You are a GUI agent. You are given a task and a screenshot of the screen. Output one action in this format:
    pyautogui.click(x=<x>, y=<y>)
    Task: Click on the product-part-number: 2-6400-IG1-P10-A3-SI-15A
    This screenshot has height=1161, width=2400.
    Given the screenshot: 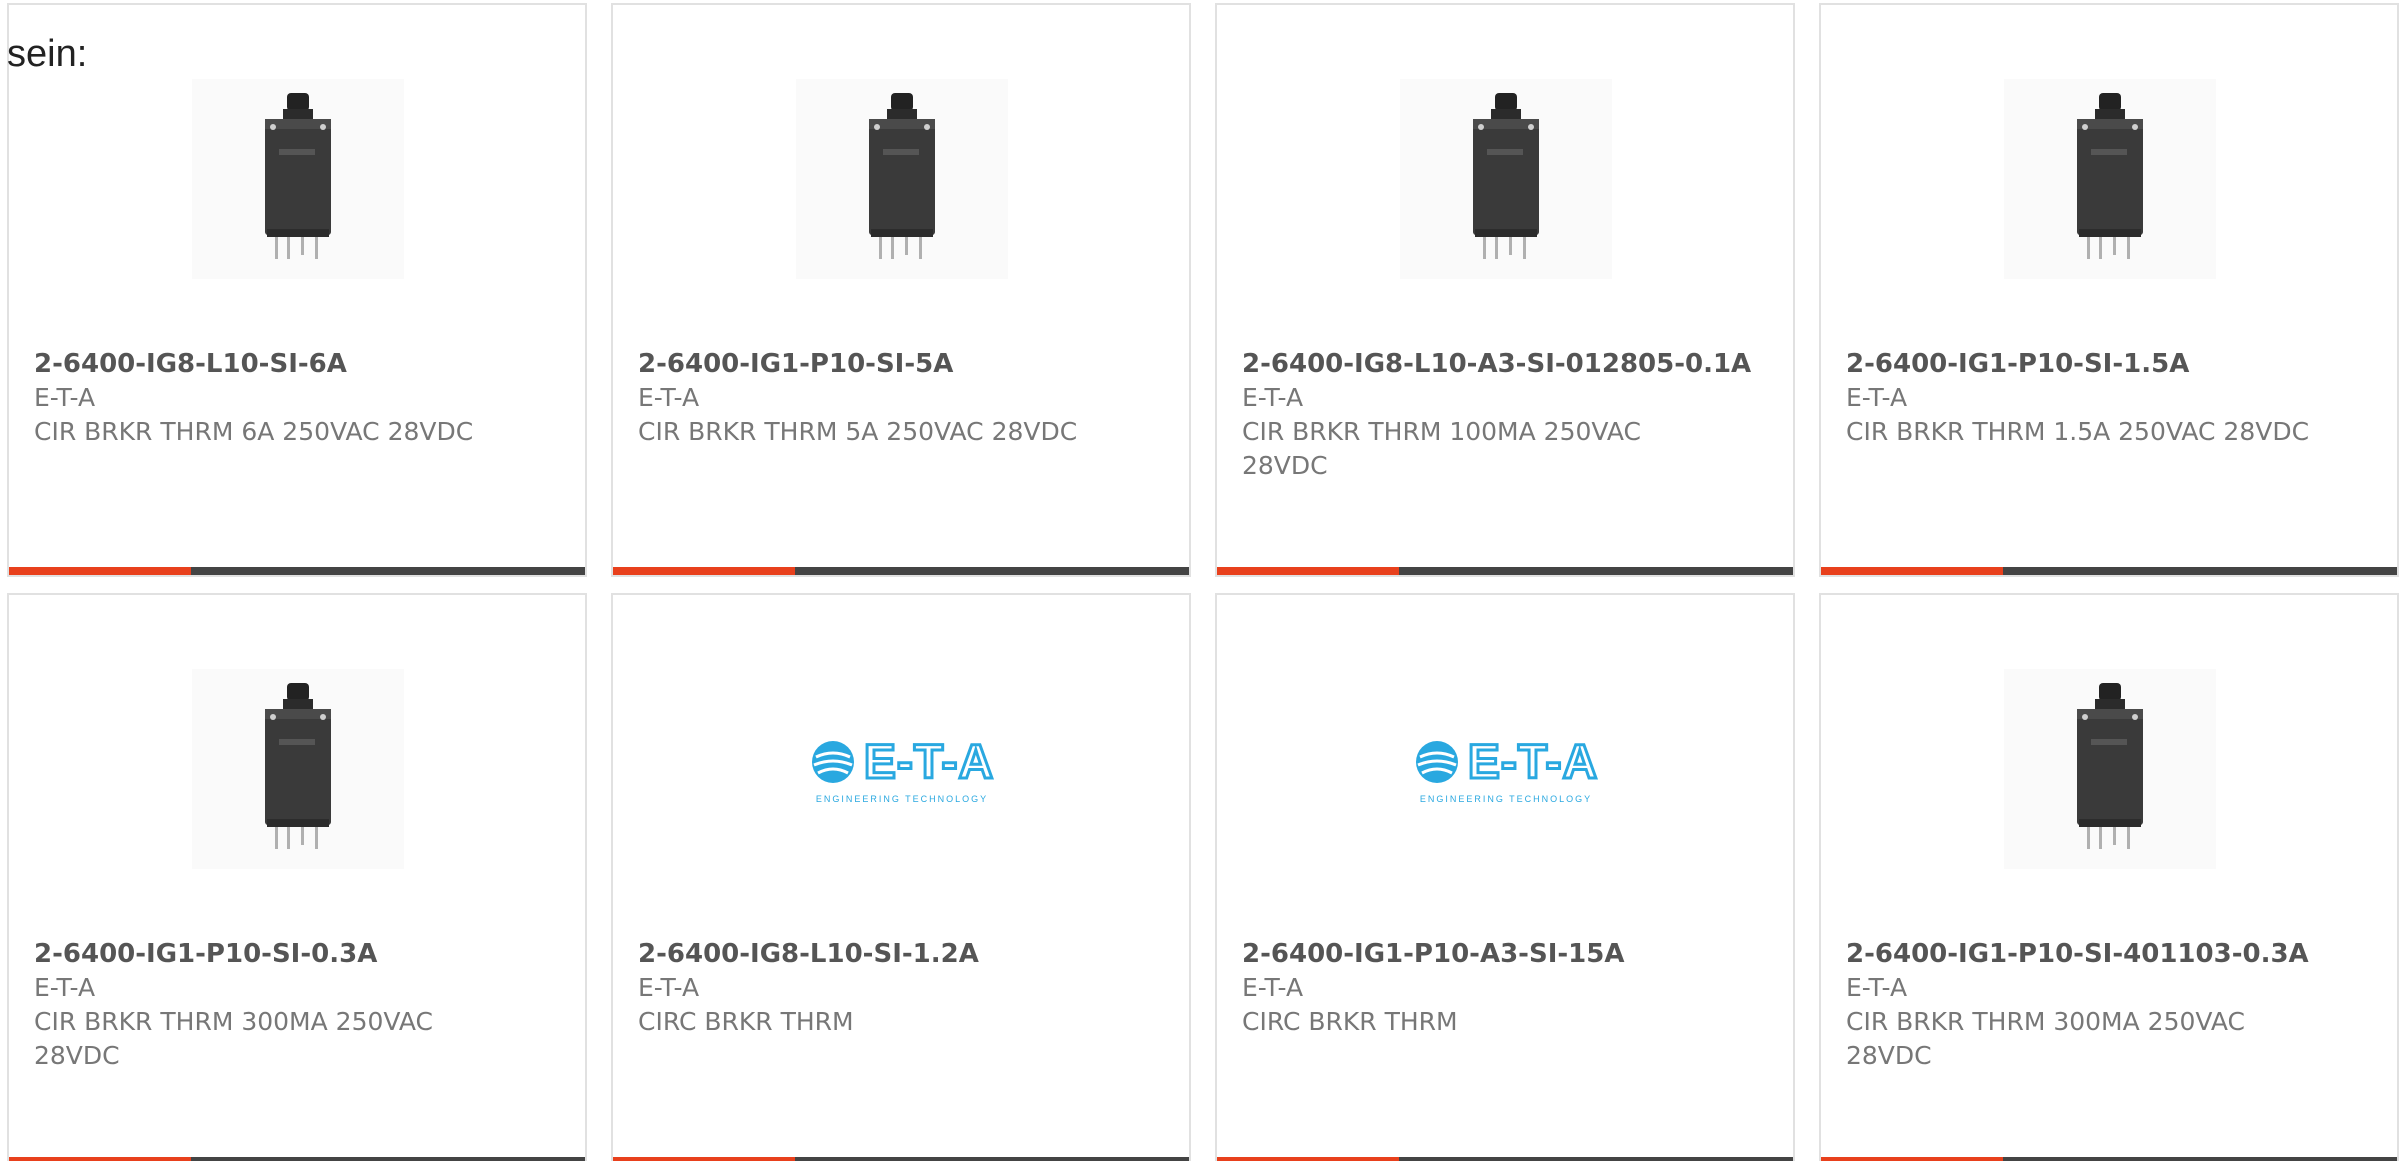 What is the action you would take?
    pyautogui.click(x=1512, y=954)
    